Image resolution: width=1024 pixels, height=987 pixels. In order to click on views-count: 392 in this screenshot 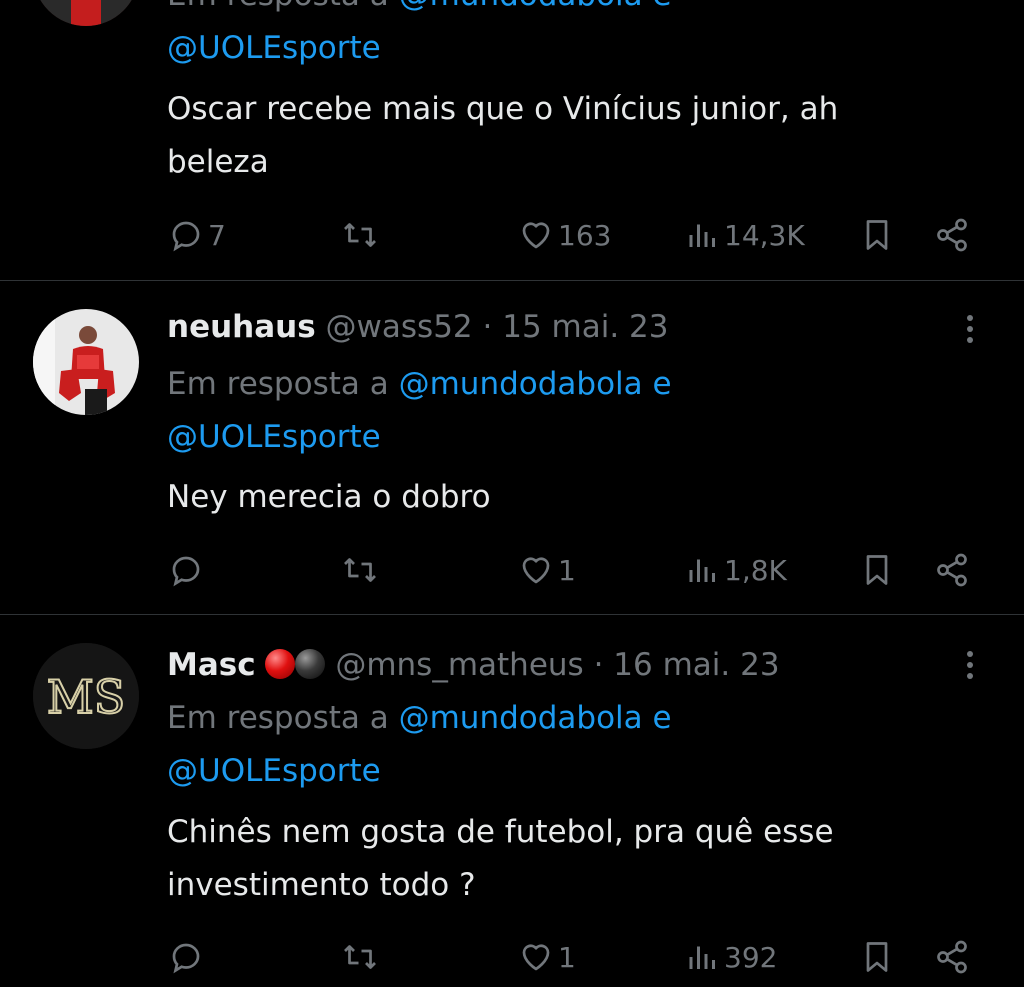, I will do `click(751, 957)`.